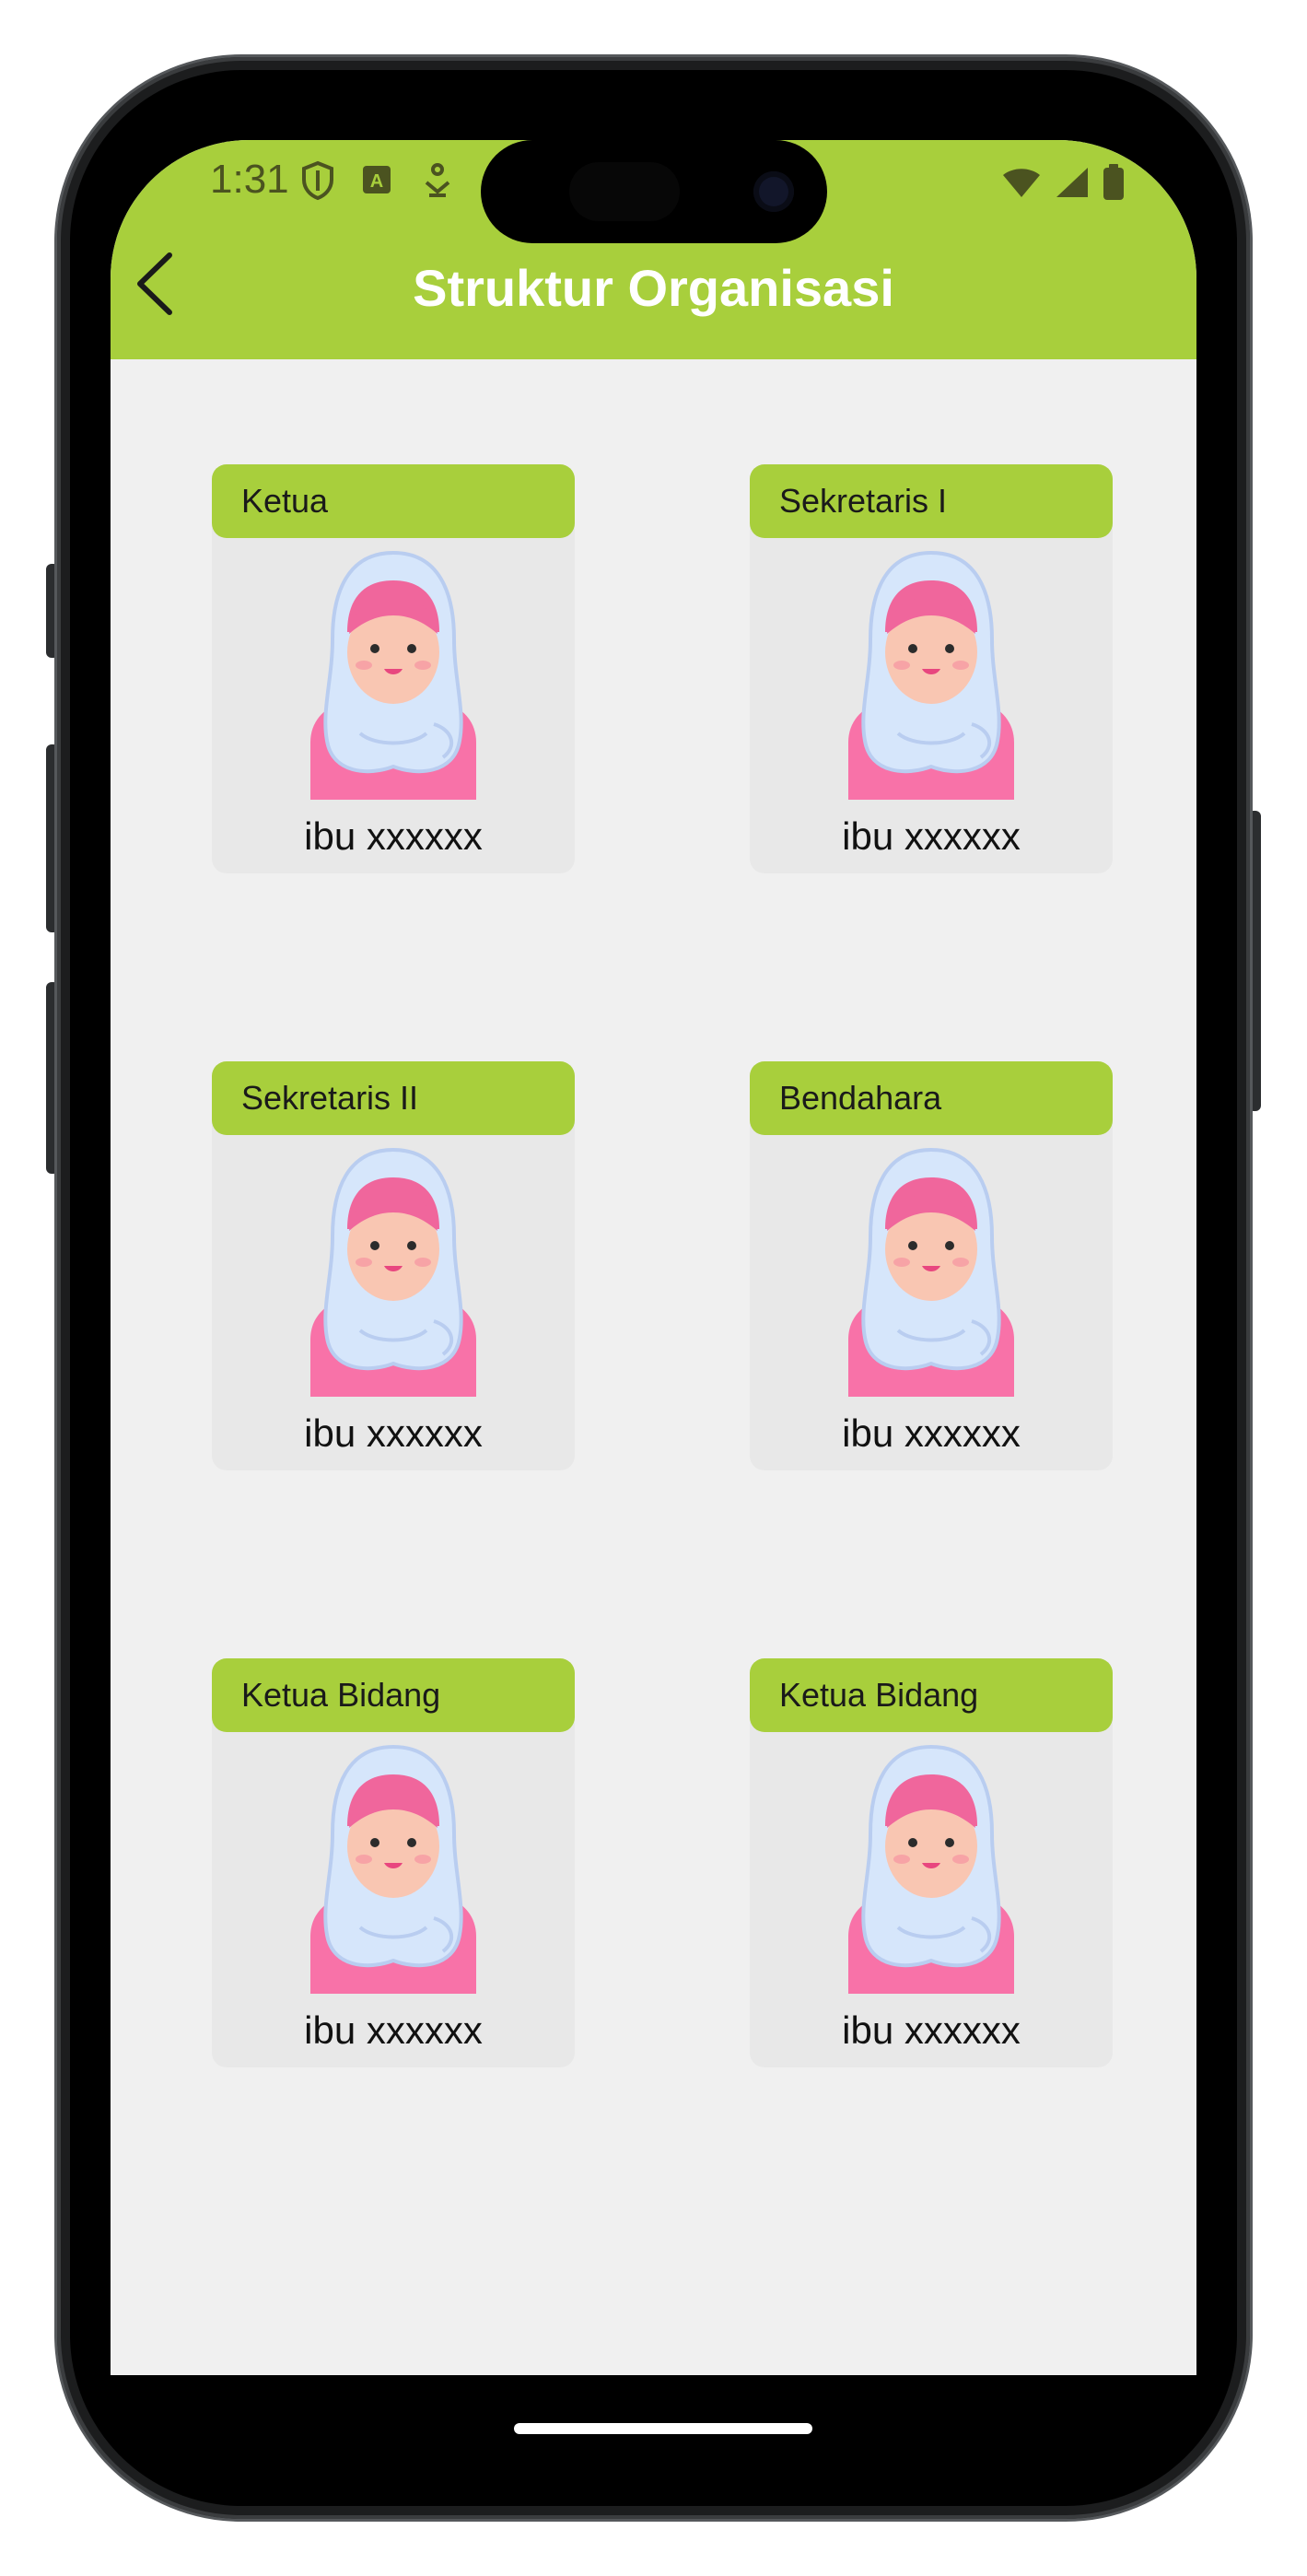 This screenshot has width=1307, height=2576. I want to click on status-time: 1:31, so click(249, 179).